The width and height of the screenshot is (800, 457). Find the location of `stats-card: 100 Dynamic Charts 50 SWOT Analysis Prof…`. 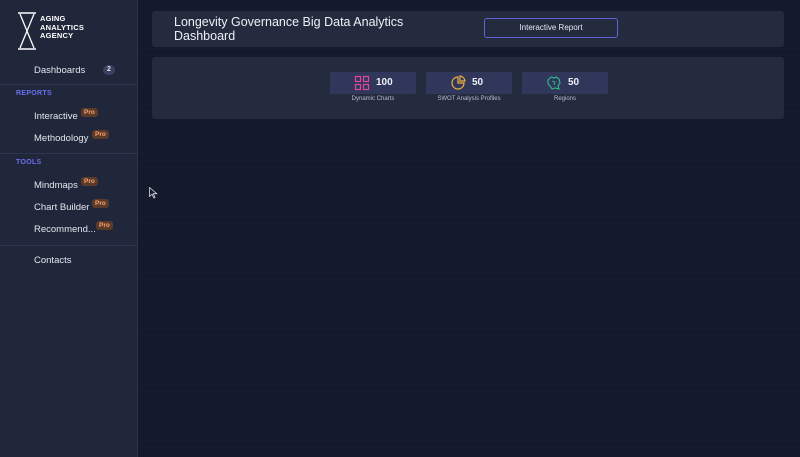

stats-card: 100 Dynamic Charts 50 SWOT Analysis Prof… is located at coordinates (468, 88).